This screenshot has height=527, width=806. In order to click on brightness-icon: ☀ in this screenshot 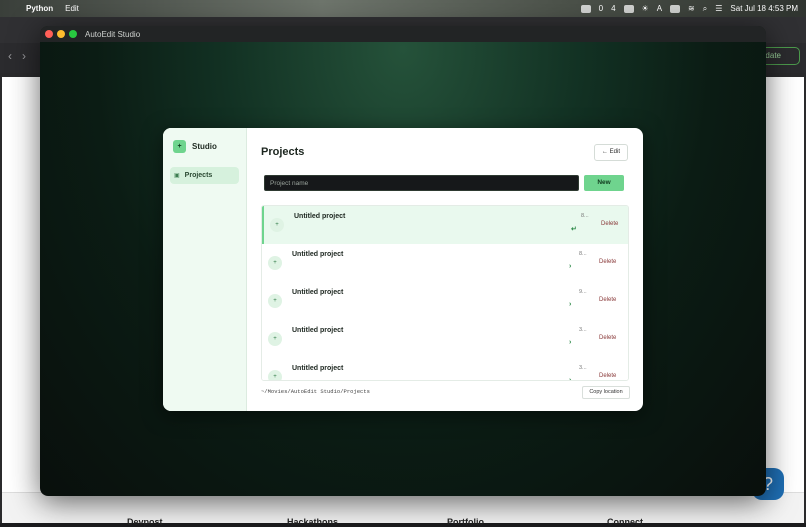, I will do `click(645, 8)`.